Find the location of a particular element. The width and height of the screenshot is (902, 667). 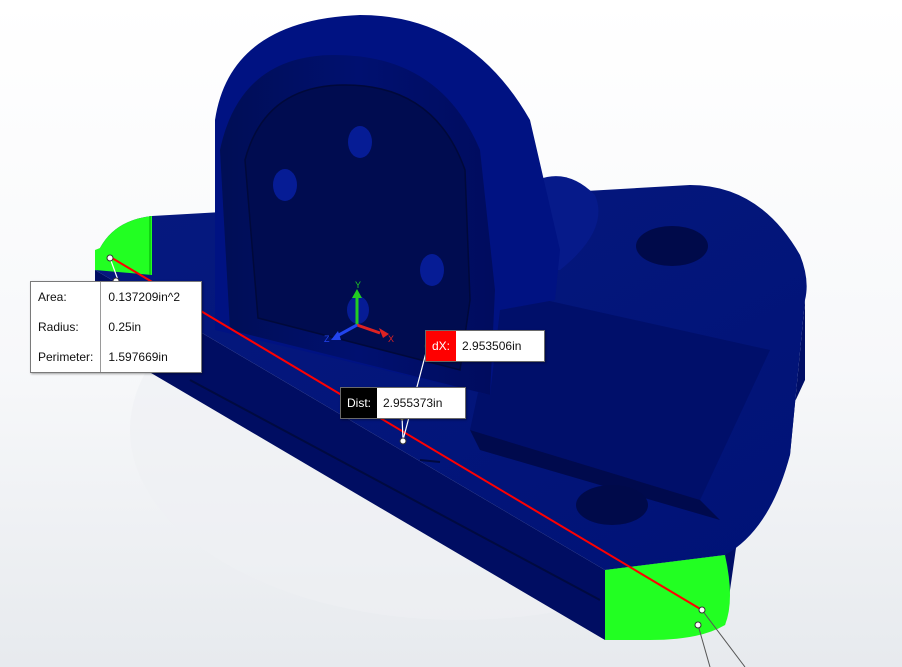

radius-row: Radius: 0.25in is located at coordinates (116, 327).